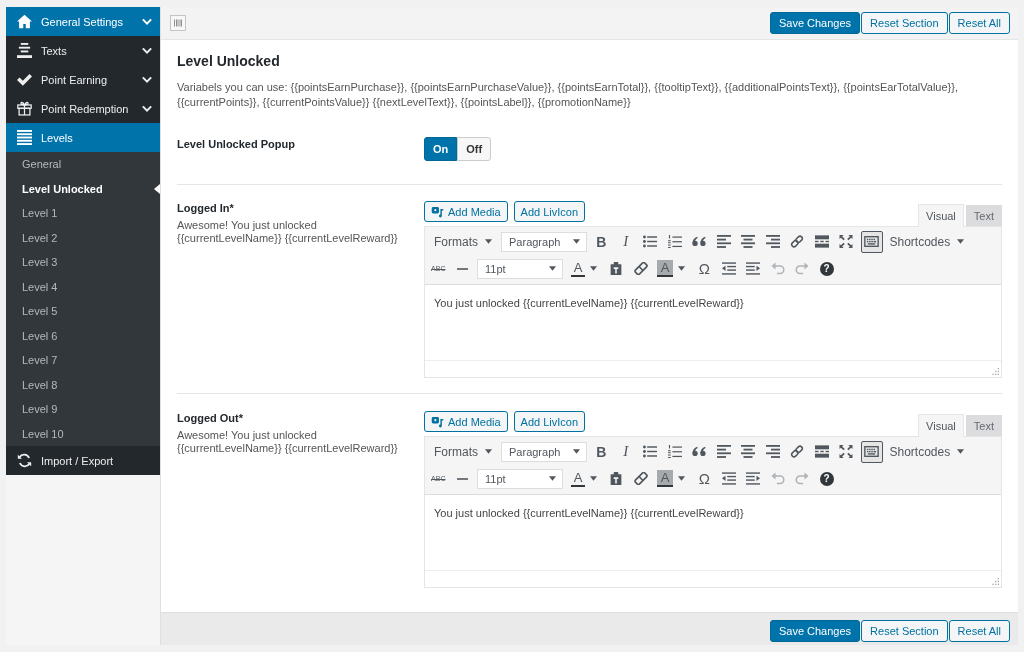 The image size is (1024, 652). Describe the element at coordinates (83, 335) in the screenshot. I see `submenu-item: Level 6` at that location.